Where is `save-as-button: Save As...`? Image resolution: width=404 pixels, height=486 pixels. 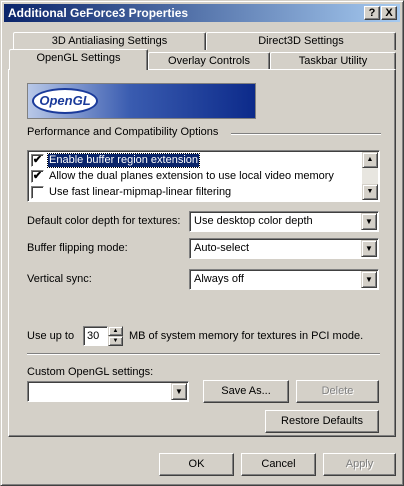 save-as-button: Save As... is located at coordinates (246, 391).